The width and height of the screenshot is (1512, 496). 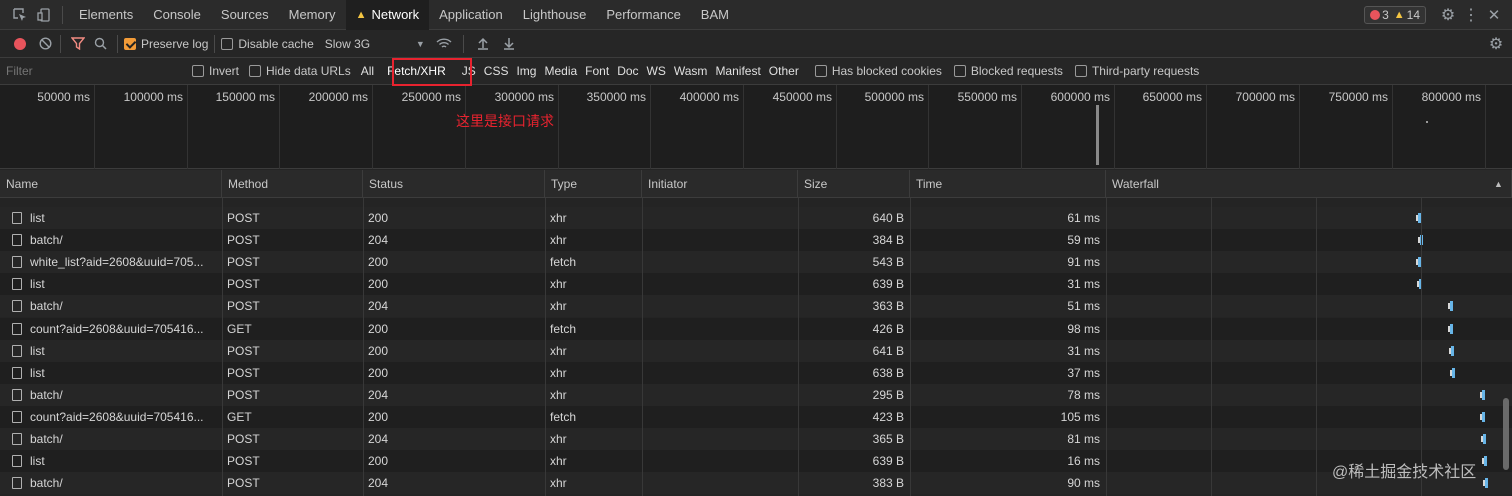 I want to click on divider, so click(x=215, y=43).